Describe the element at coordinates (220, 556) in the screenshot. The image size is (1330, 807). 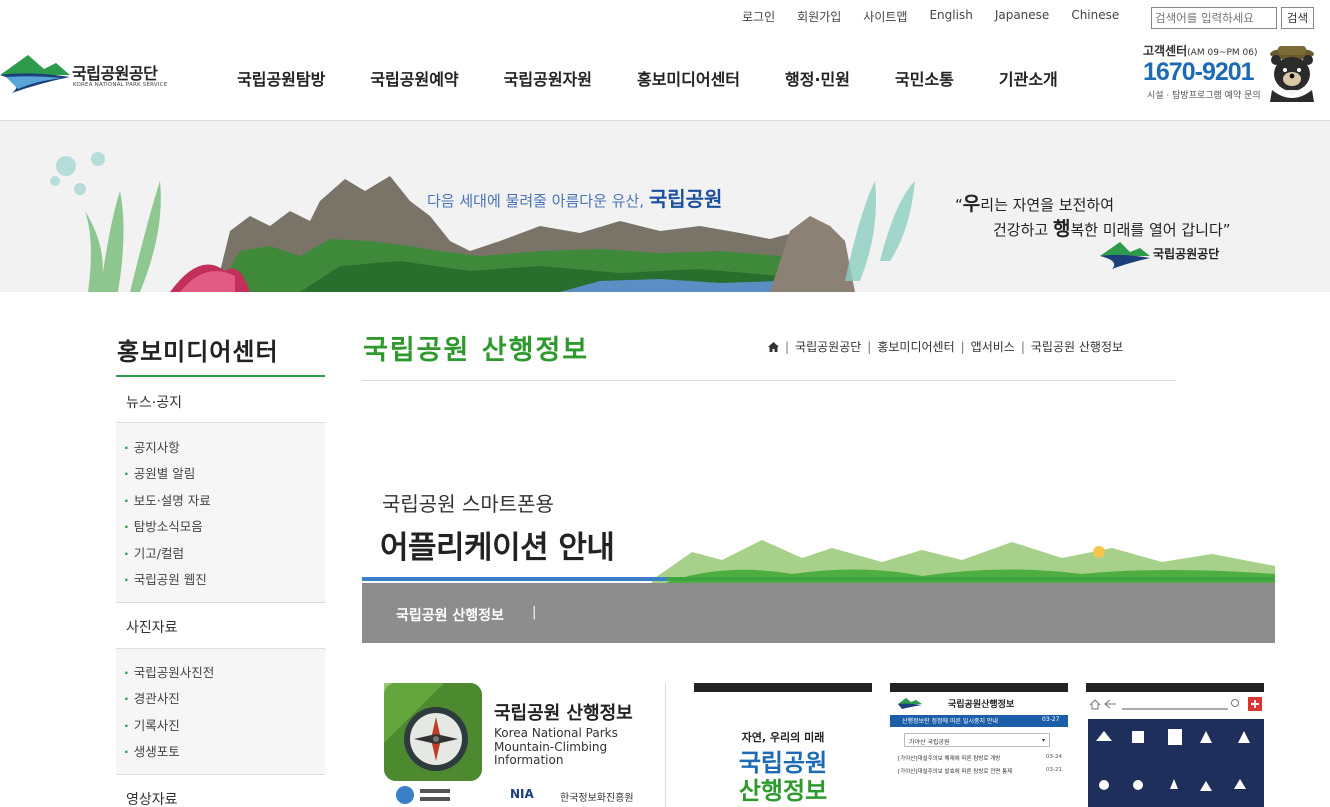
I see `sidebar-item-column: 기고/컬럼` at that location.